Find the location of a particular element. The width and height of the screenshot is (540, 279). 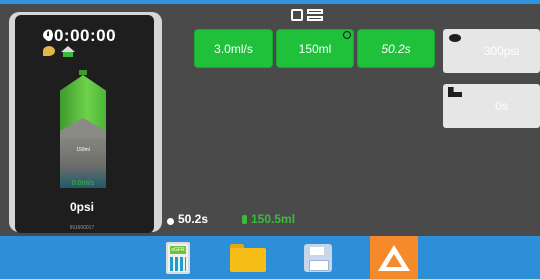

save-protocol-button is located at coordinates (318, 257).